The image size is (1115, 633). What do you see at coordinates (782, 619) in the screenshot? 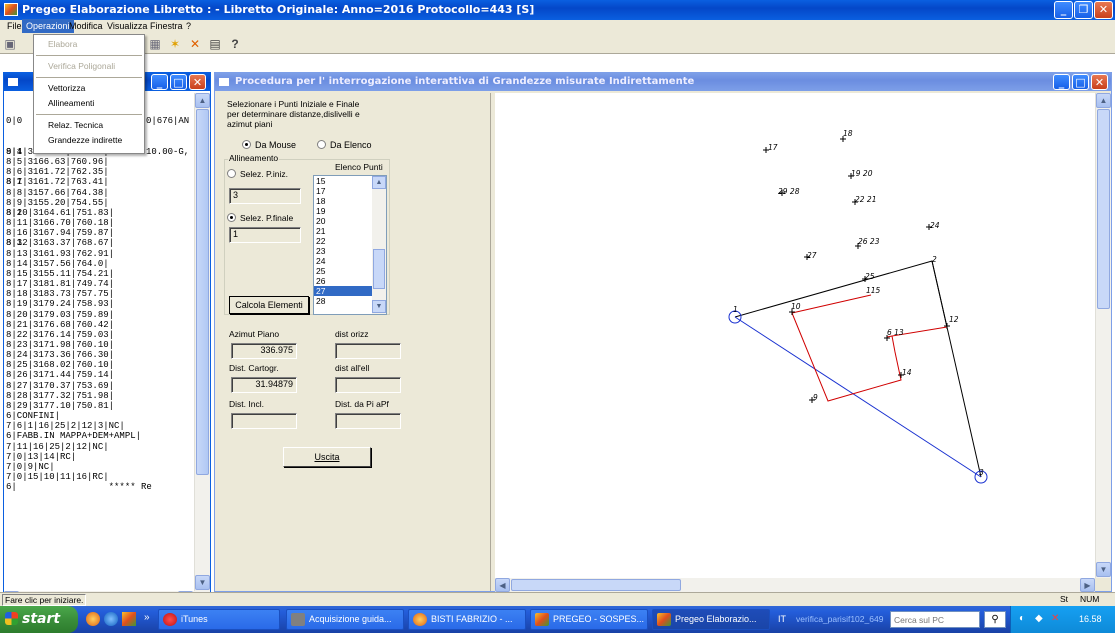
I see `language-indicator: IT` at bounding box center [782, 619].